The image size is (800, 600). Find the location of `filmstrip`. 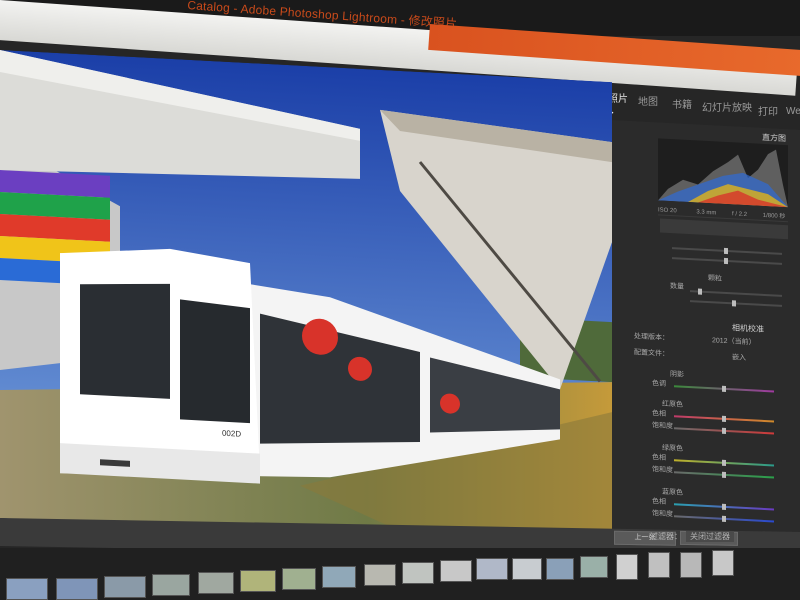

filmstrip is located at coordinates (400, 574).